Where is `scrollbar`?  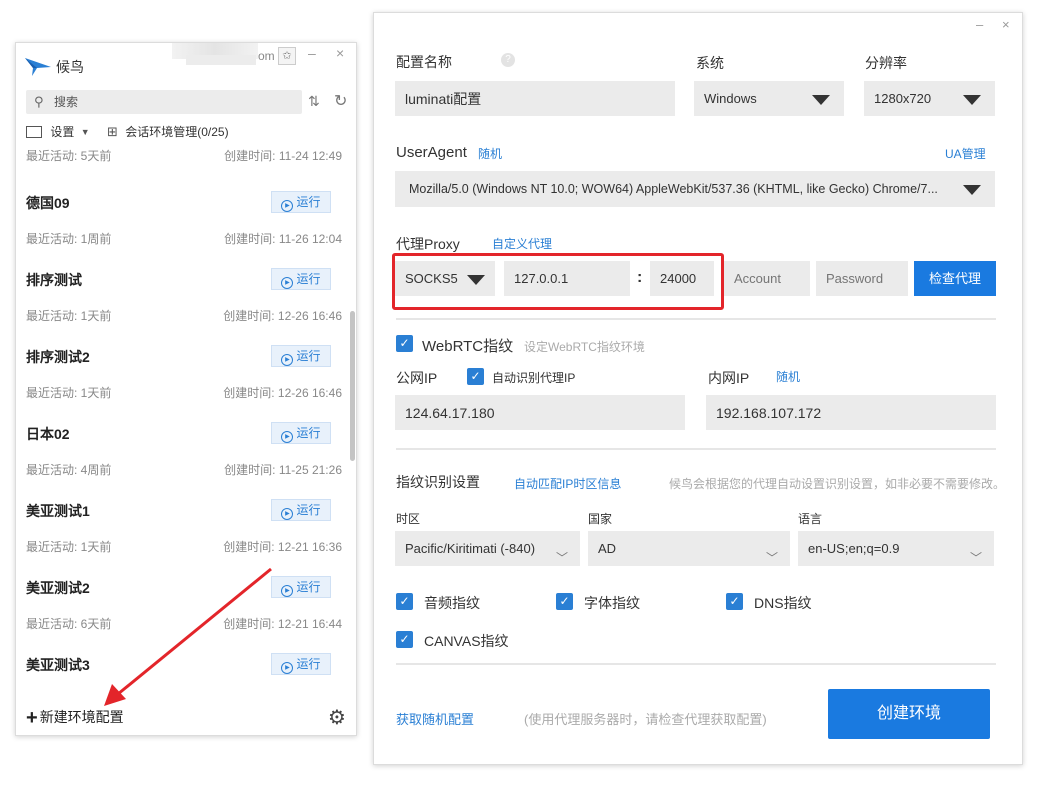
scrollbar is located at coordinates (352, 386).